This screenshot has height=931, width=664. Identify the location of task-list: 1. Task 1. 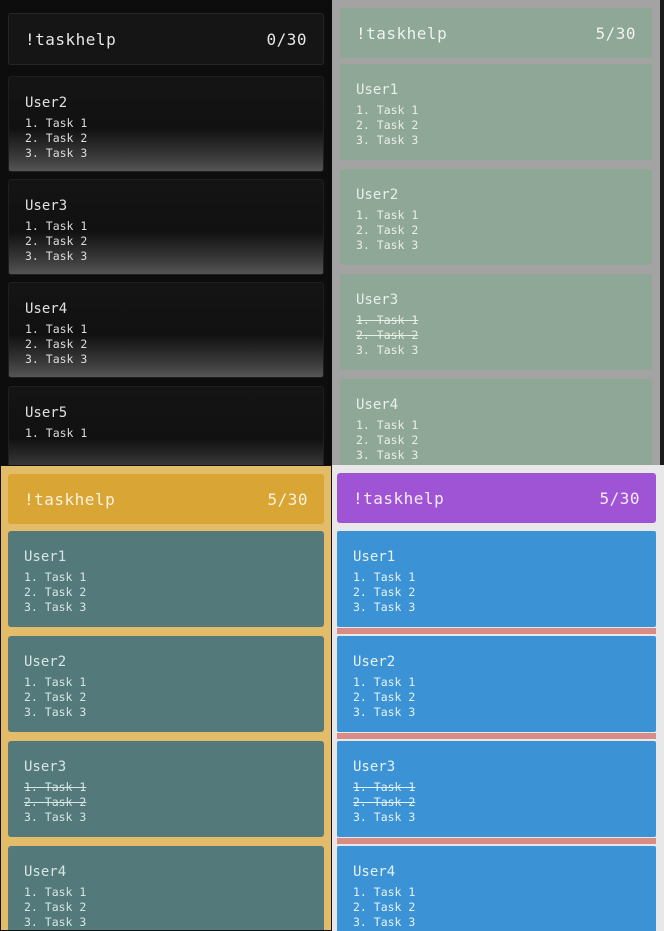
(166, 433).